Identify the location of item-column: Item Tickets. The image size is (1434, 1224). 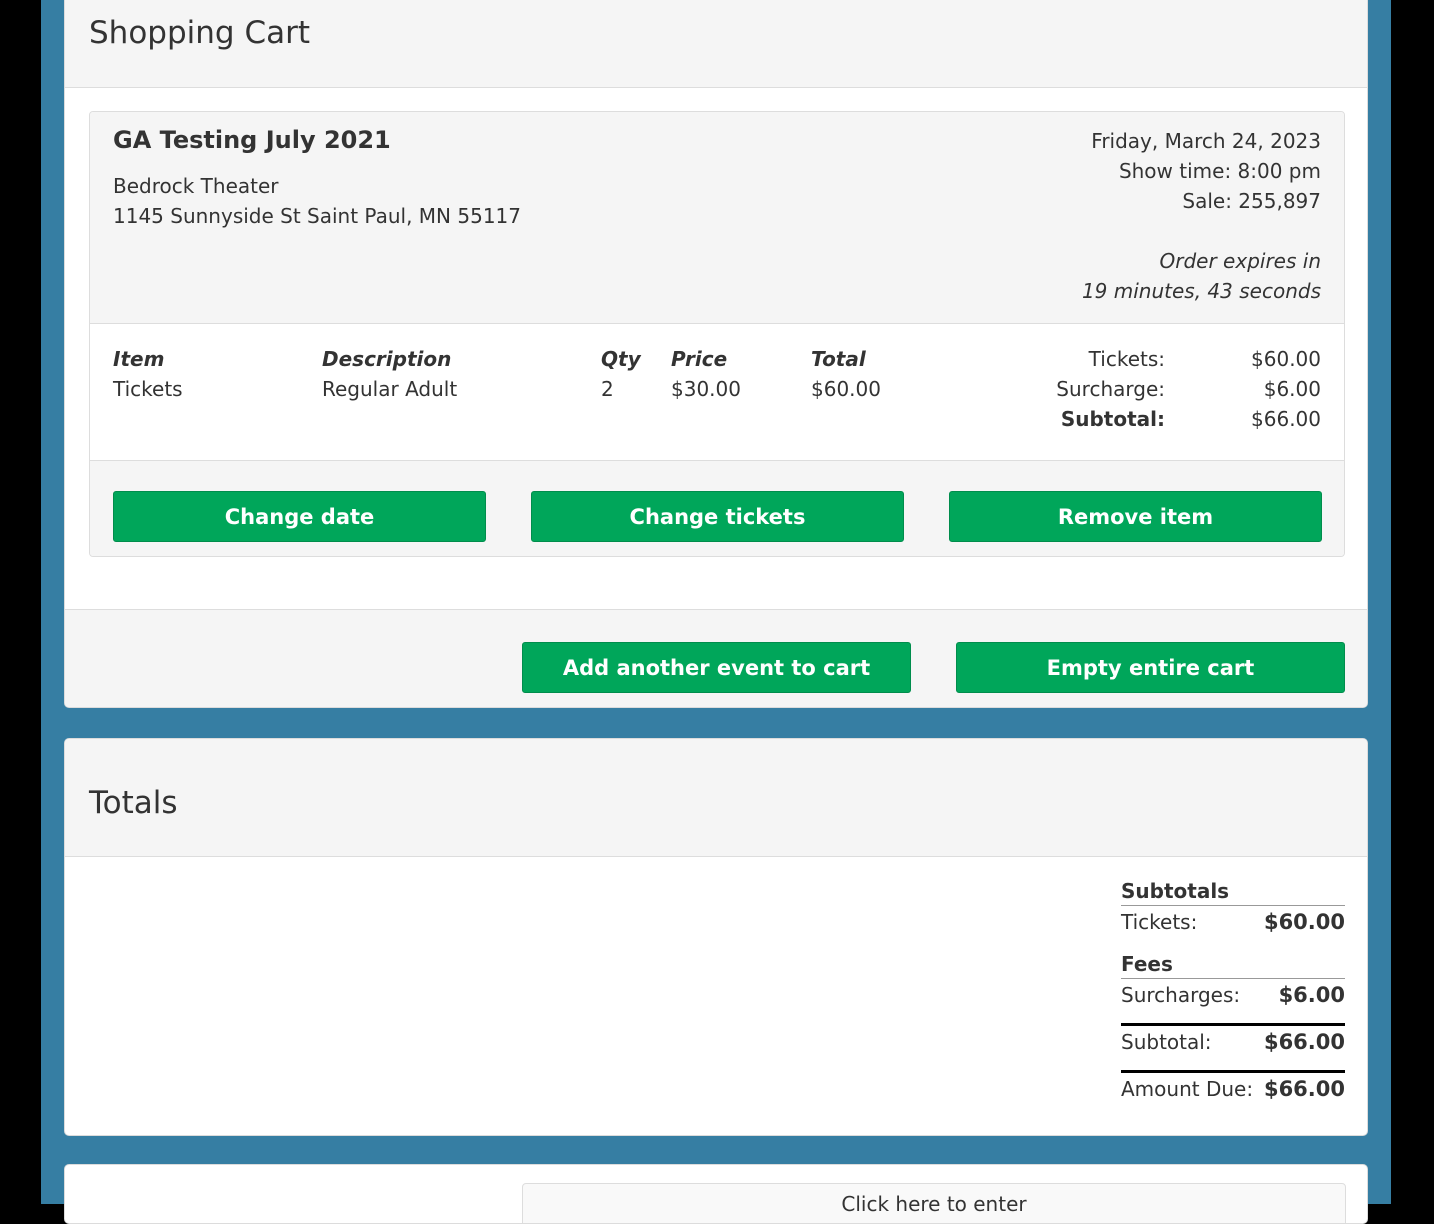
(148, 374).